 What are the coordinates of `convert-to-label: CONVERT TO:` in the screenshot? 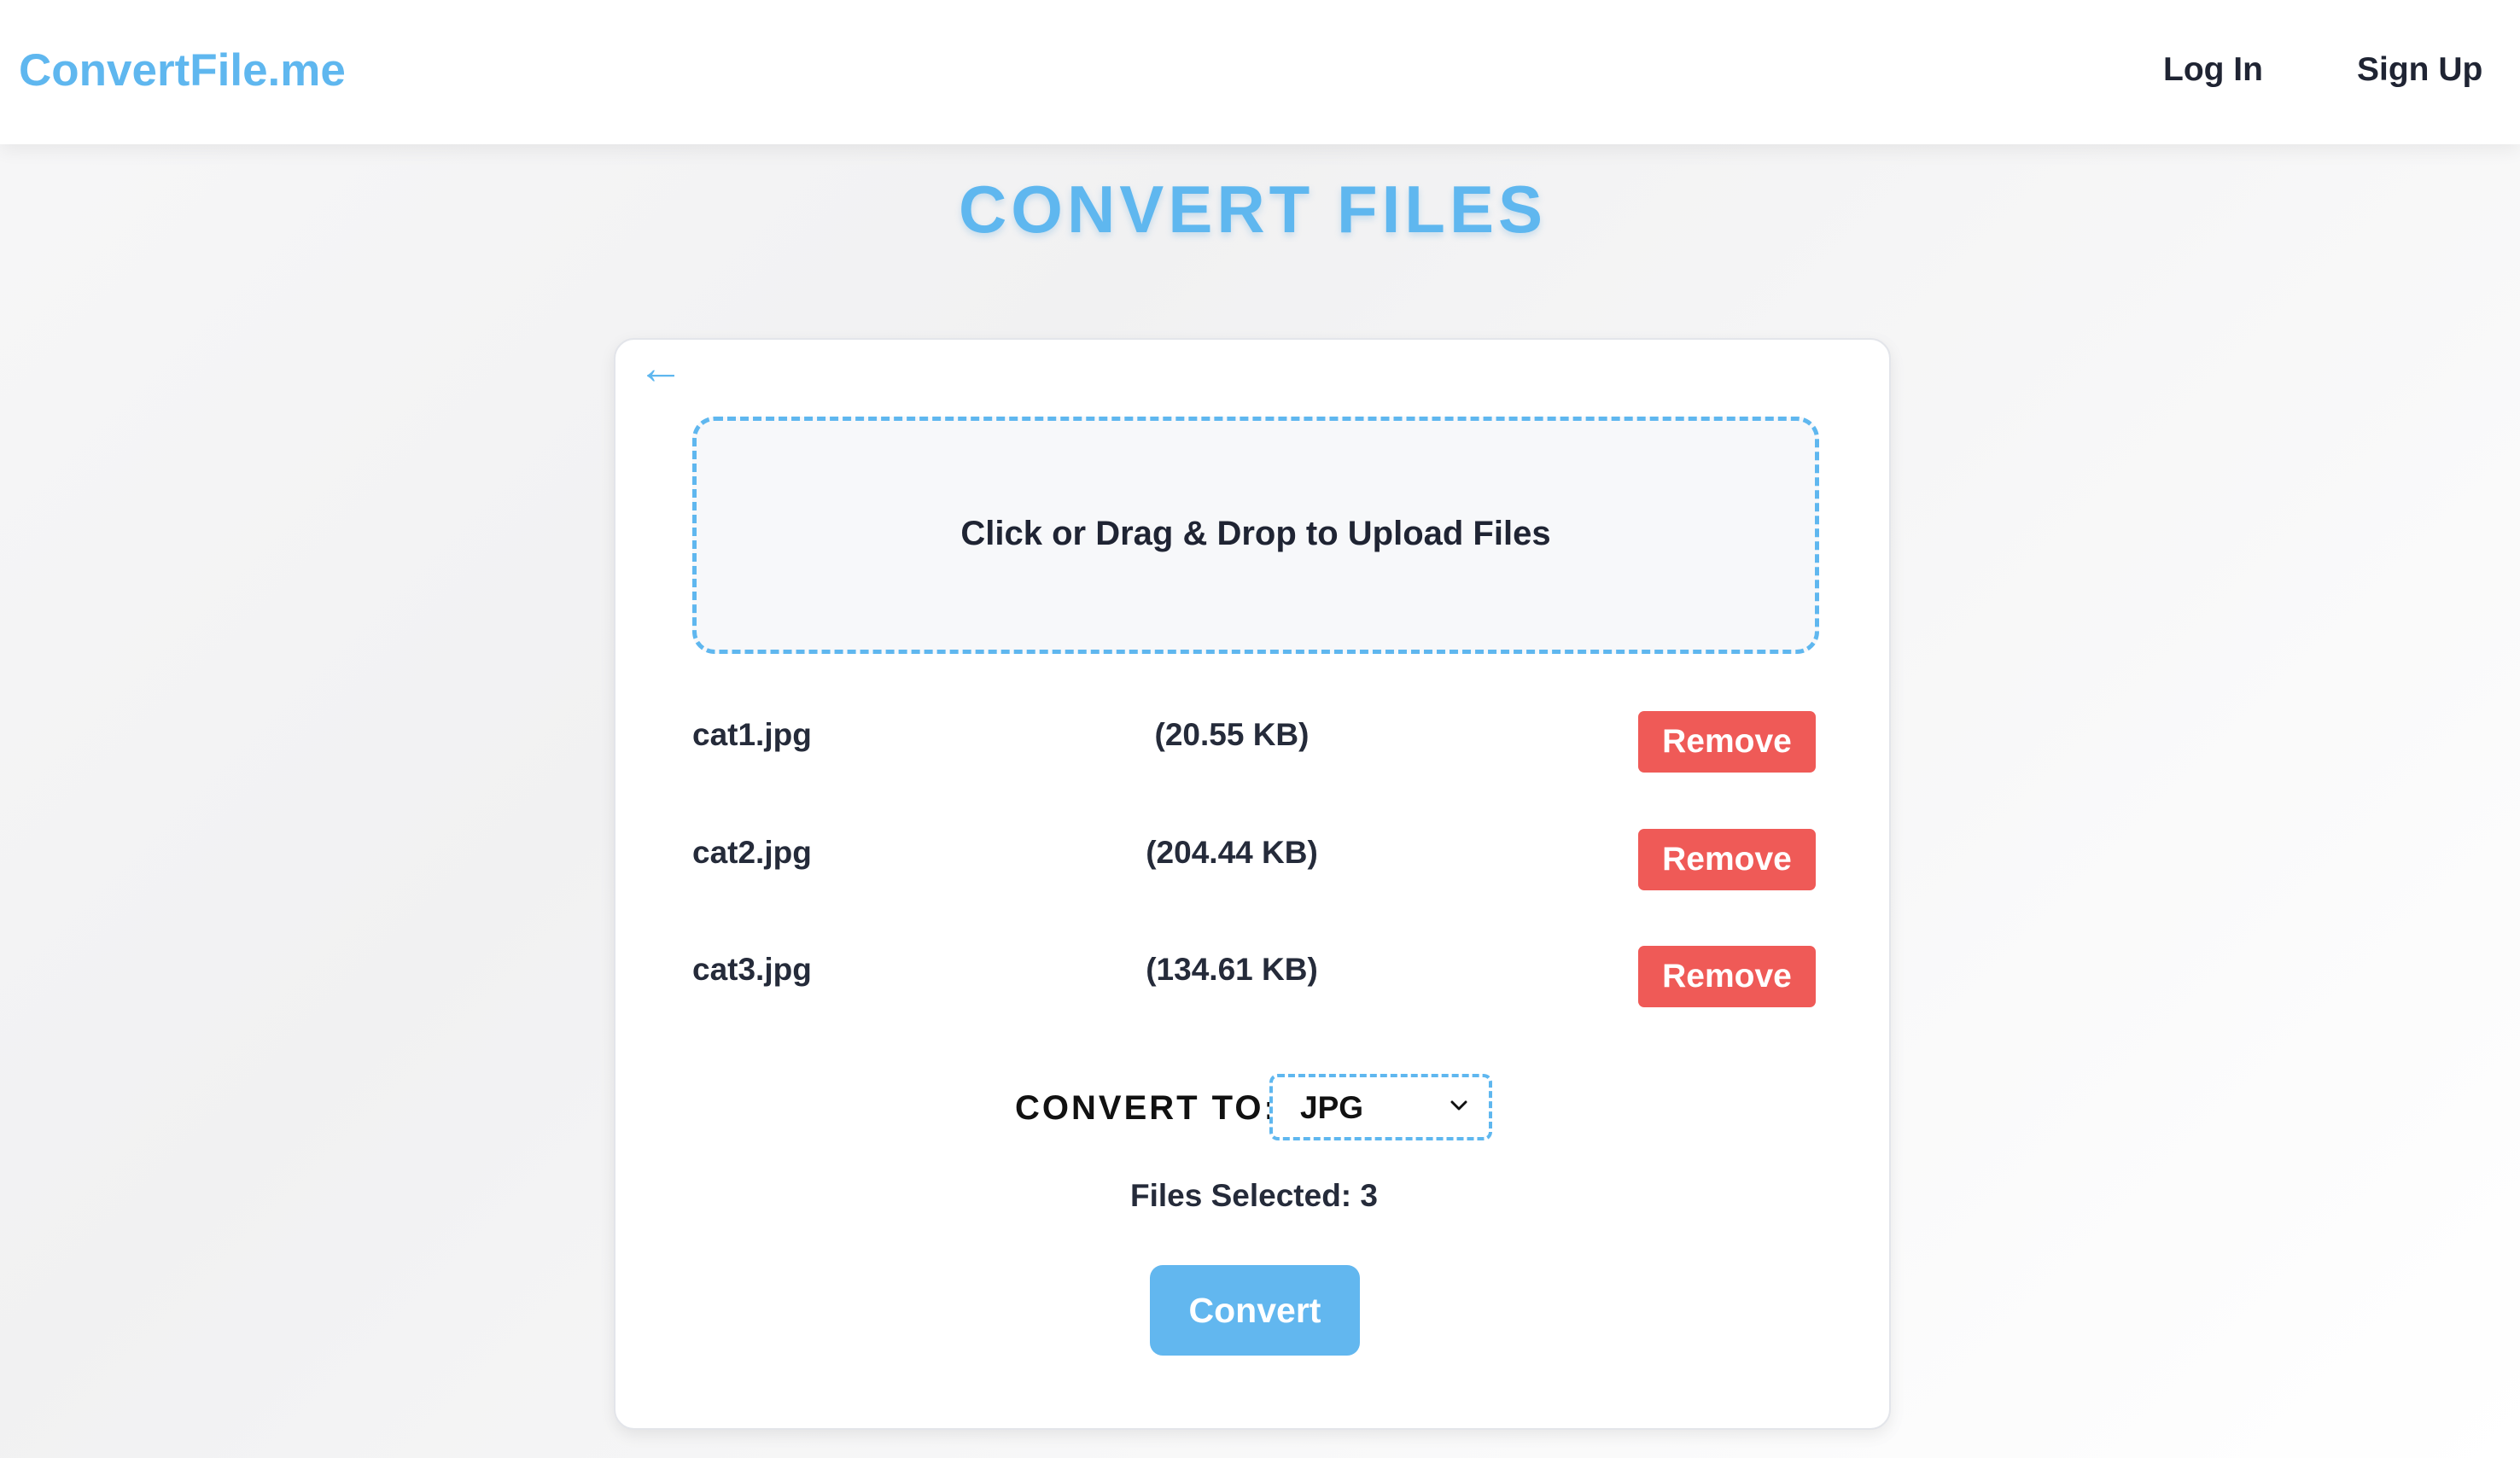 It's located at (1146, 1108).